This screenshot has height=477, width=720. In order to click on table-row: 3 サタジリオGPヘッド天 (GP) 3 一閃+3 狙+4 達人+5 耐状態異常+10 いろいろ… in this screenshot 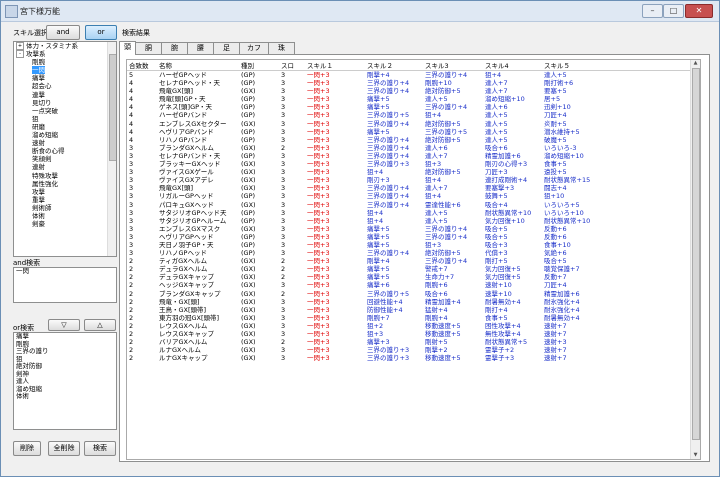, I will do `click(408, 213)`.